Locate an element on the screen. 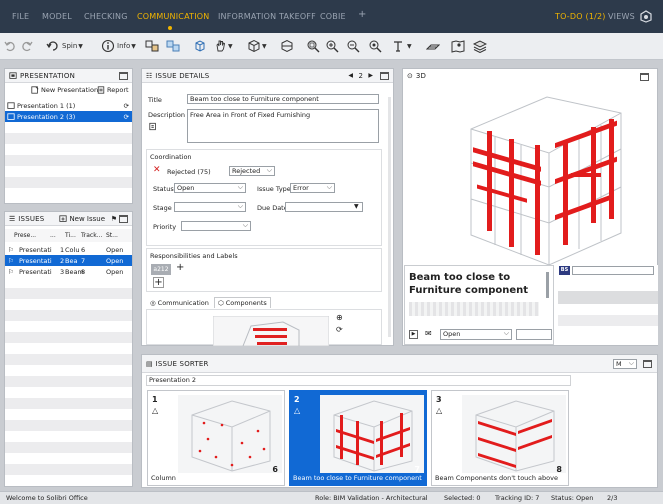 Image resolution: width=663 pixels, height=504 pixels. zoom-in-button is located at coordinates (332, 46).